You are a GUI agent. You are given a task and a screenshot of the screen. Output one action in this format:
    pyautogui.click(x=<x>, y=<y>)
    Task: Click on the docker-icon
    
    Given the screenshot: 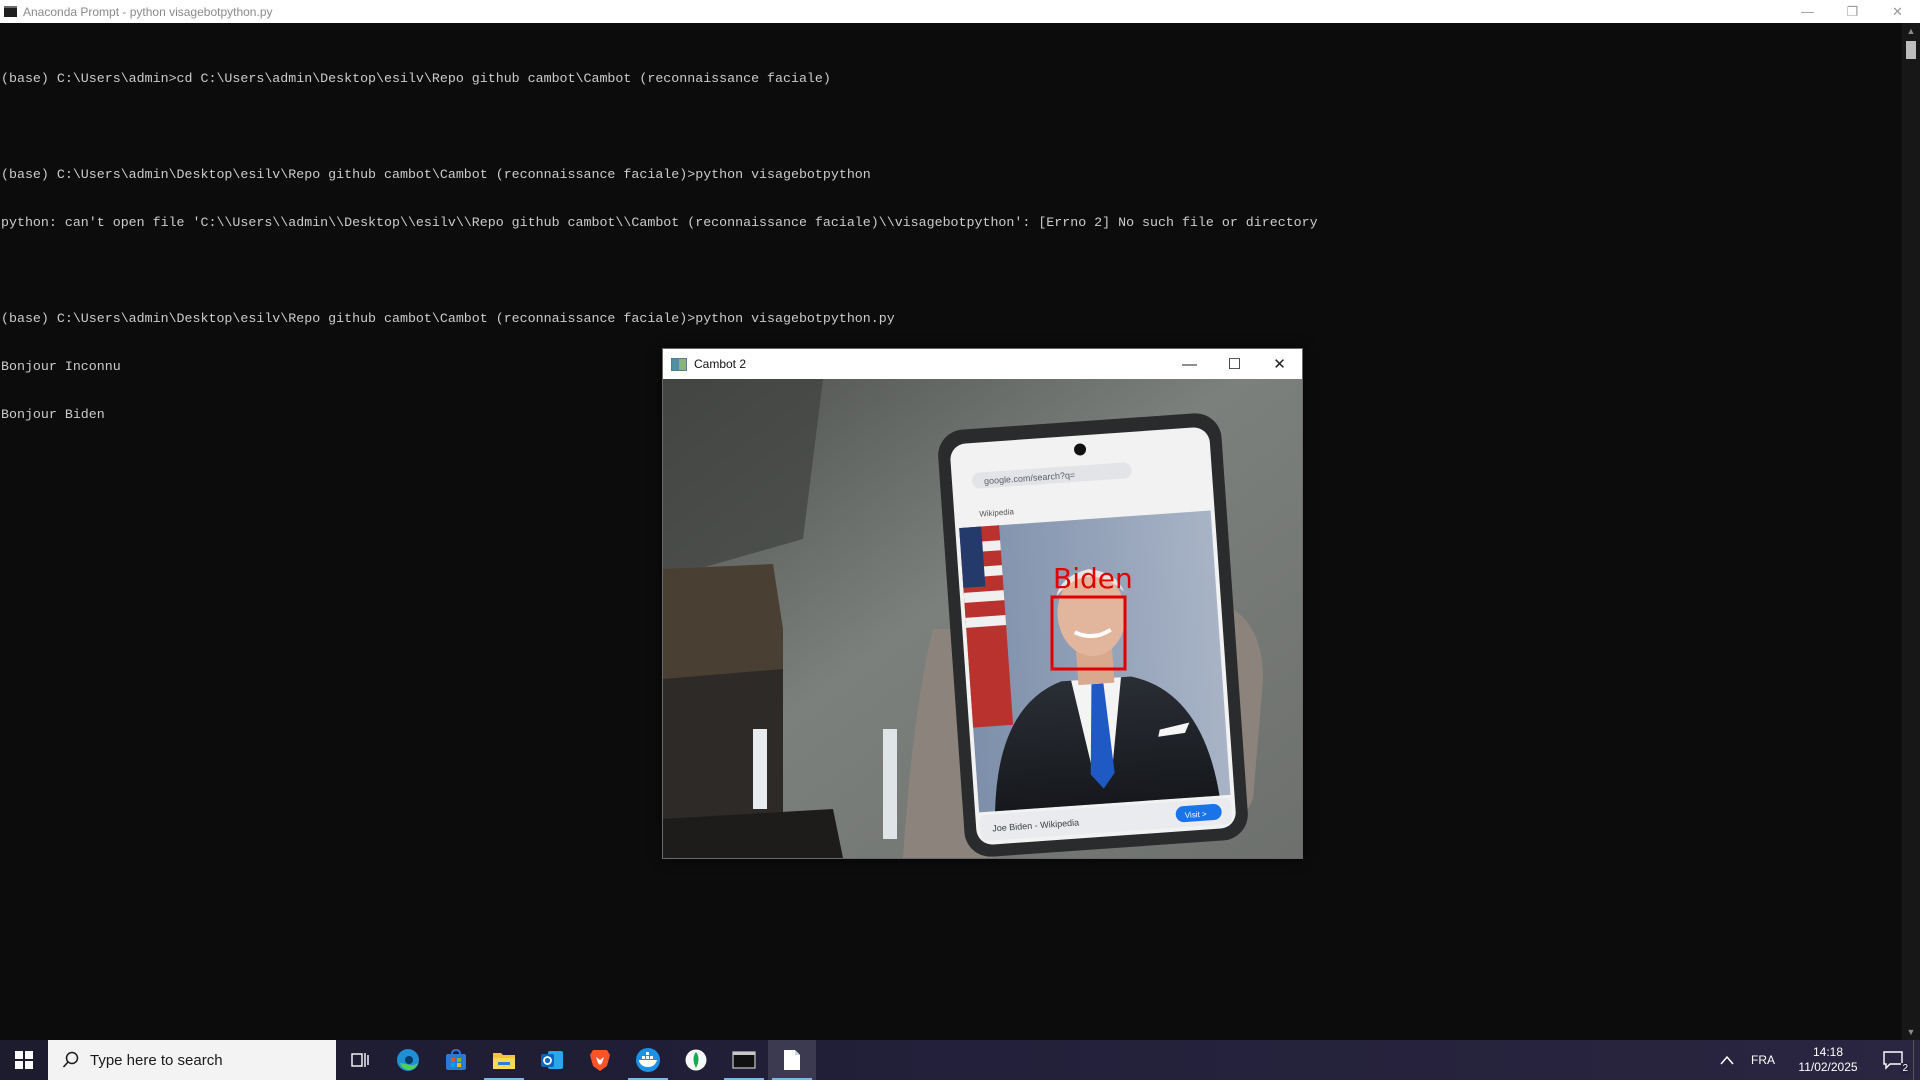 What is the action you would take?
    pyautogui.click(x=648, y=1060)
    